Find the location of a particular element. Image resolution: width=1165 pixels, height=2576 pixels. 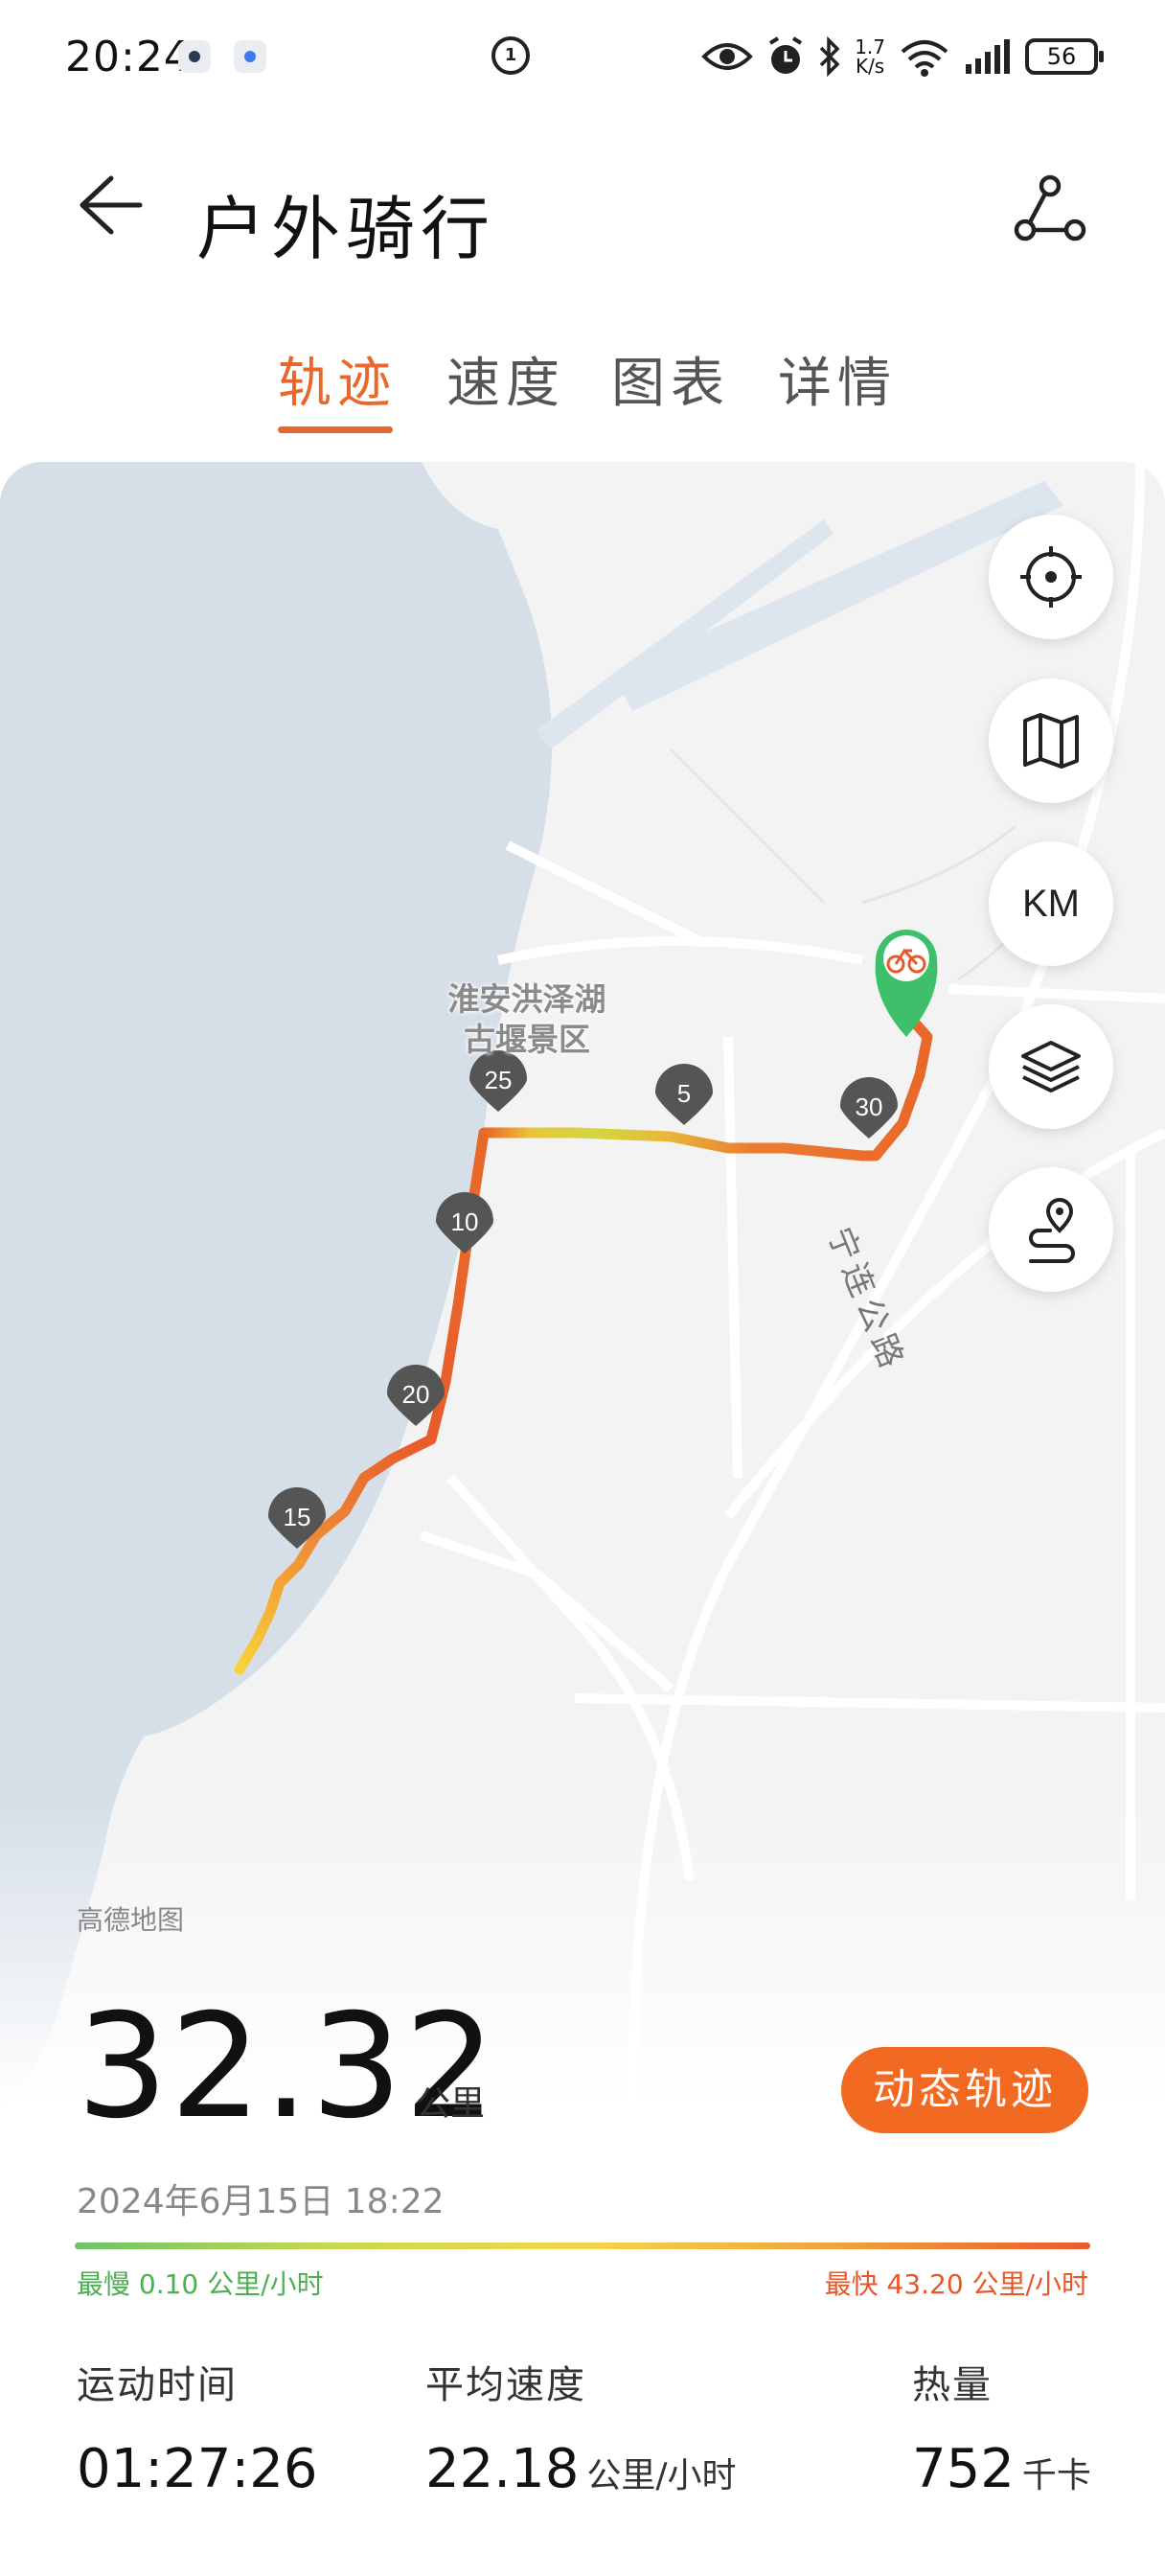

stat-unit: 公里/小时 is located at coordinates (662, 2476).